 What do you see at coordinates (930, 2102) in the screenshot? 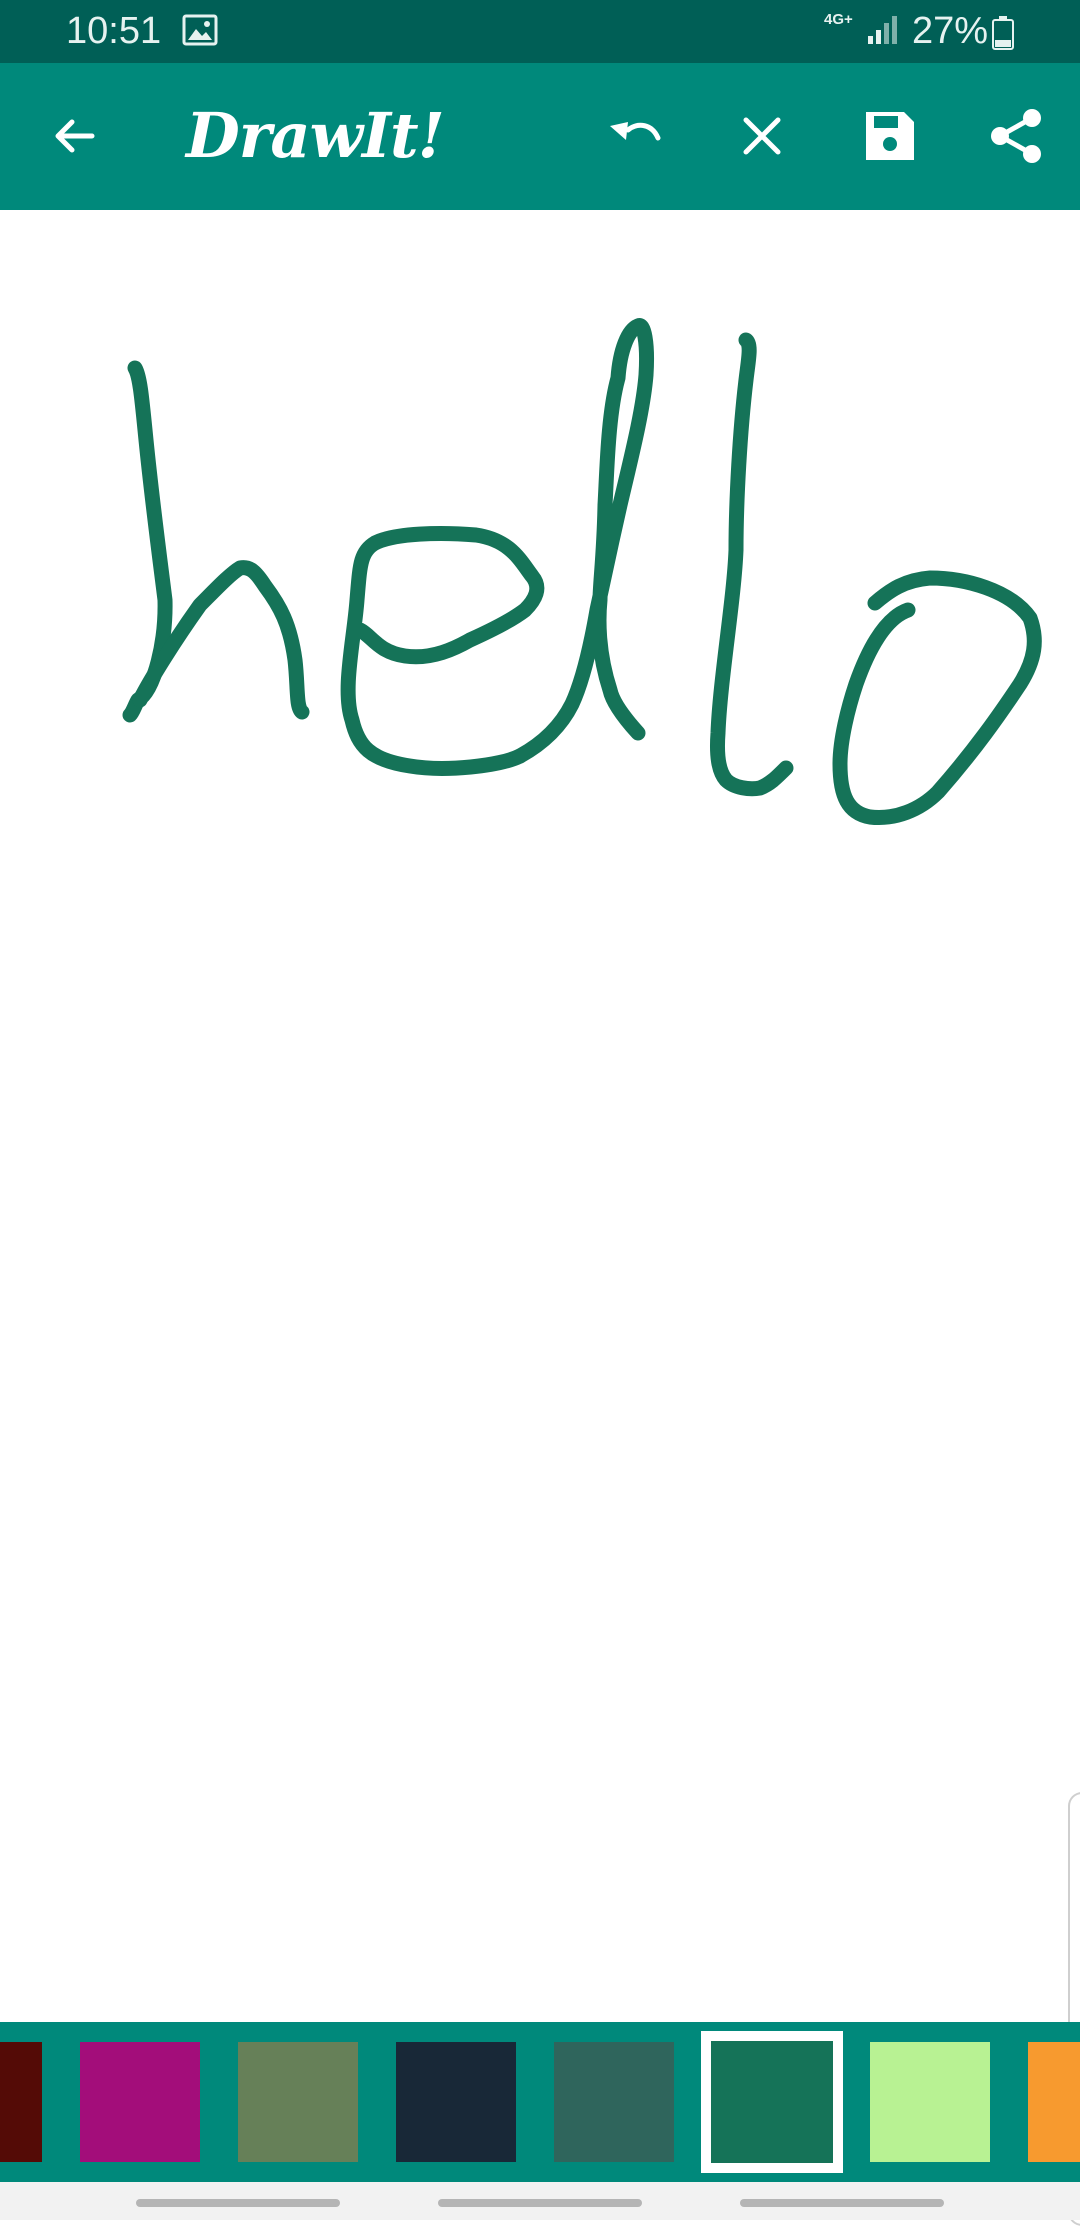
I see `swatch-light-green` at bounding box center [930, 2102].